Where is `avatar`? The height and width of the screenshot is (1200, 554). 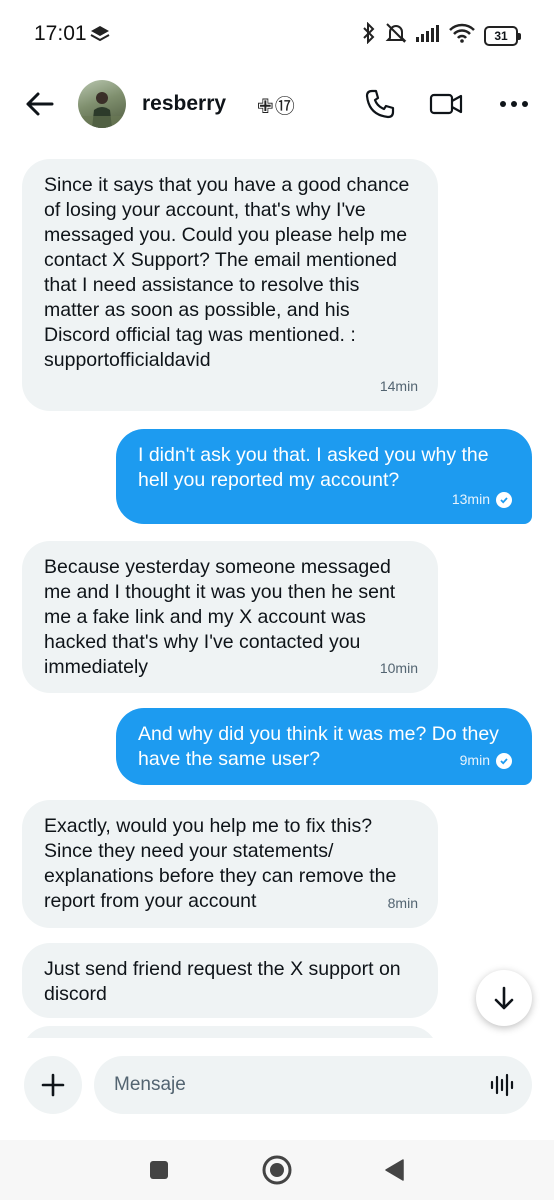
avatar is located at coordinates (102, 104).